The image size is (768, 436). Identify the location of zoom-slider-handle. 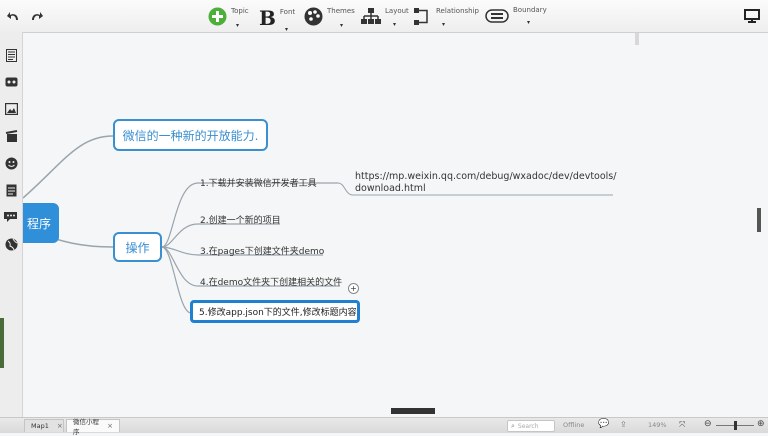
(735, 425).